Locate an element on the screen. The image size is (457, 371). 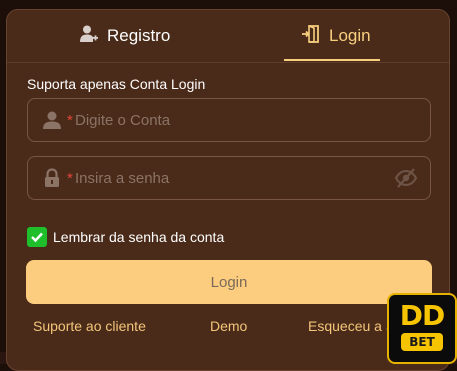
tab-registro: Registro is located at coordinates (124, 36).